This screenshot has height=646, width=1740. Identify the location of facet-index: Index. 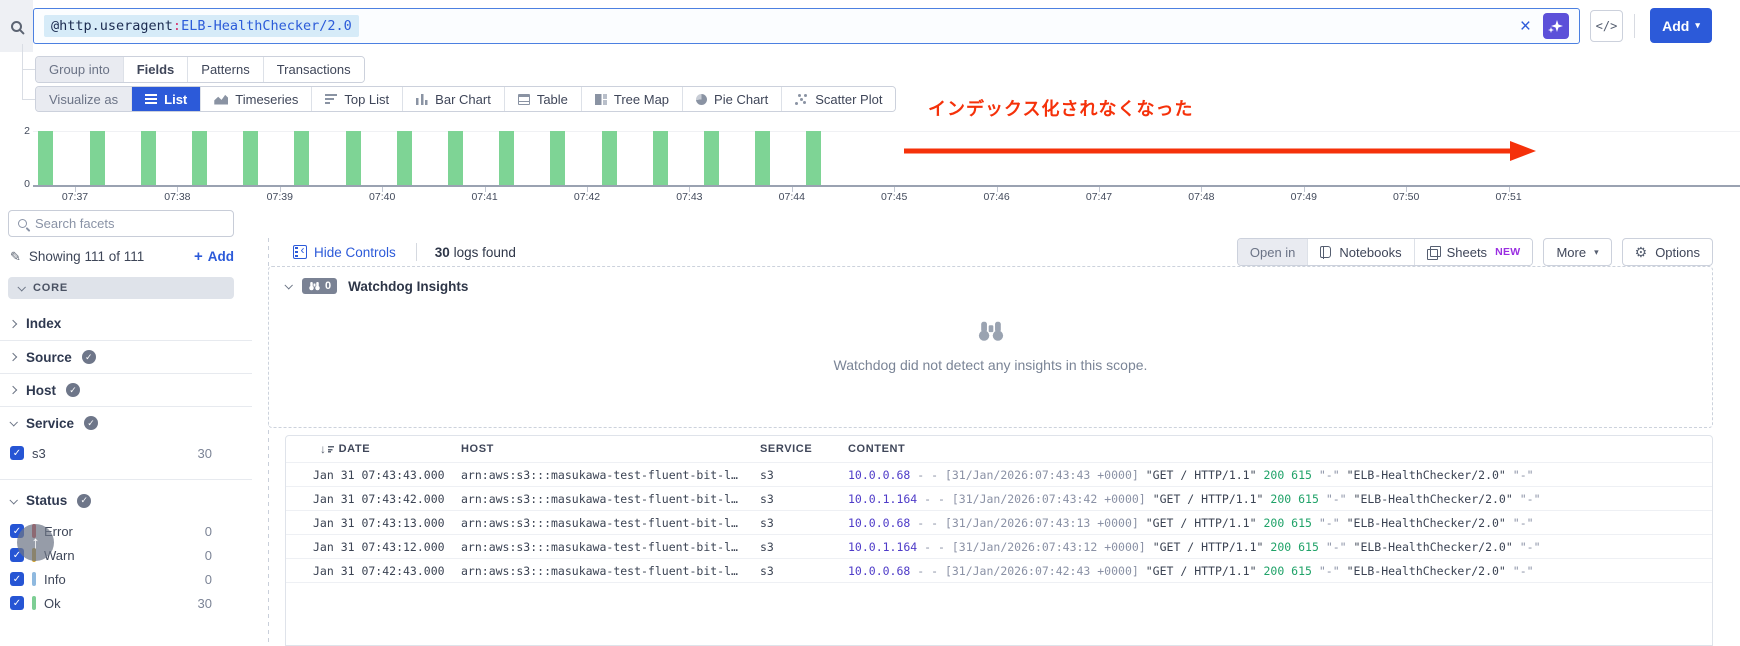
(126, 323).